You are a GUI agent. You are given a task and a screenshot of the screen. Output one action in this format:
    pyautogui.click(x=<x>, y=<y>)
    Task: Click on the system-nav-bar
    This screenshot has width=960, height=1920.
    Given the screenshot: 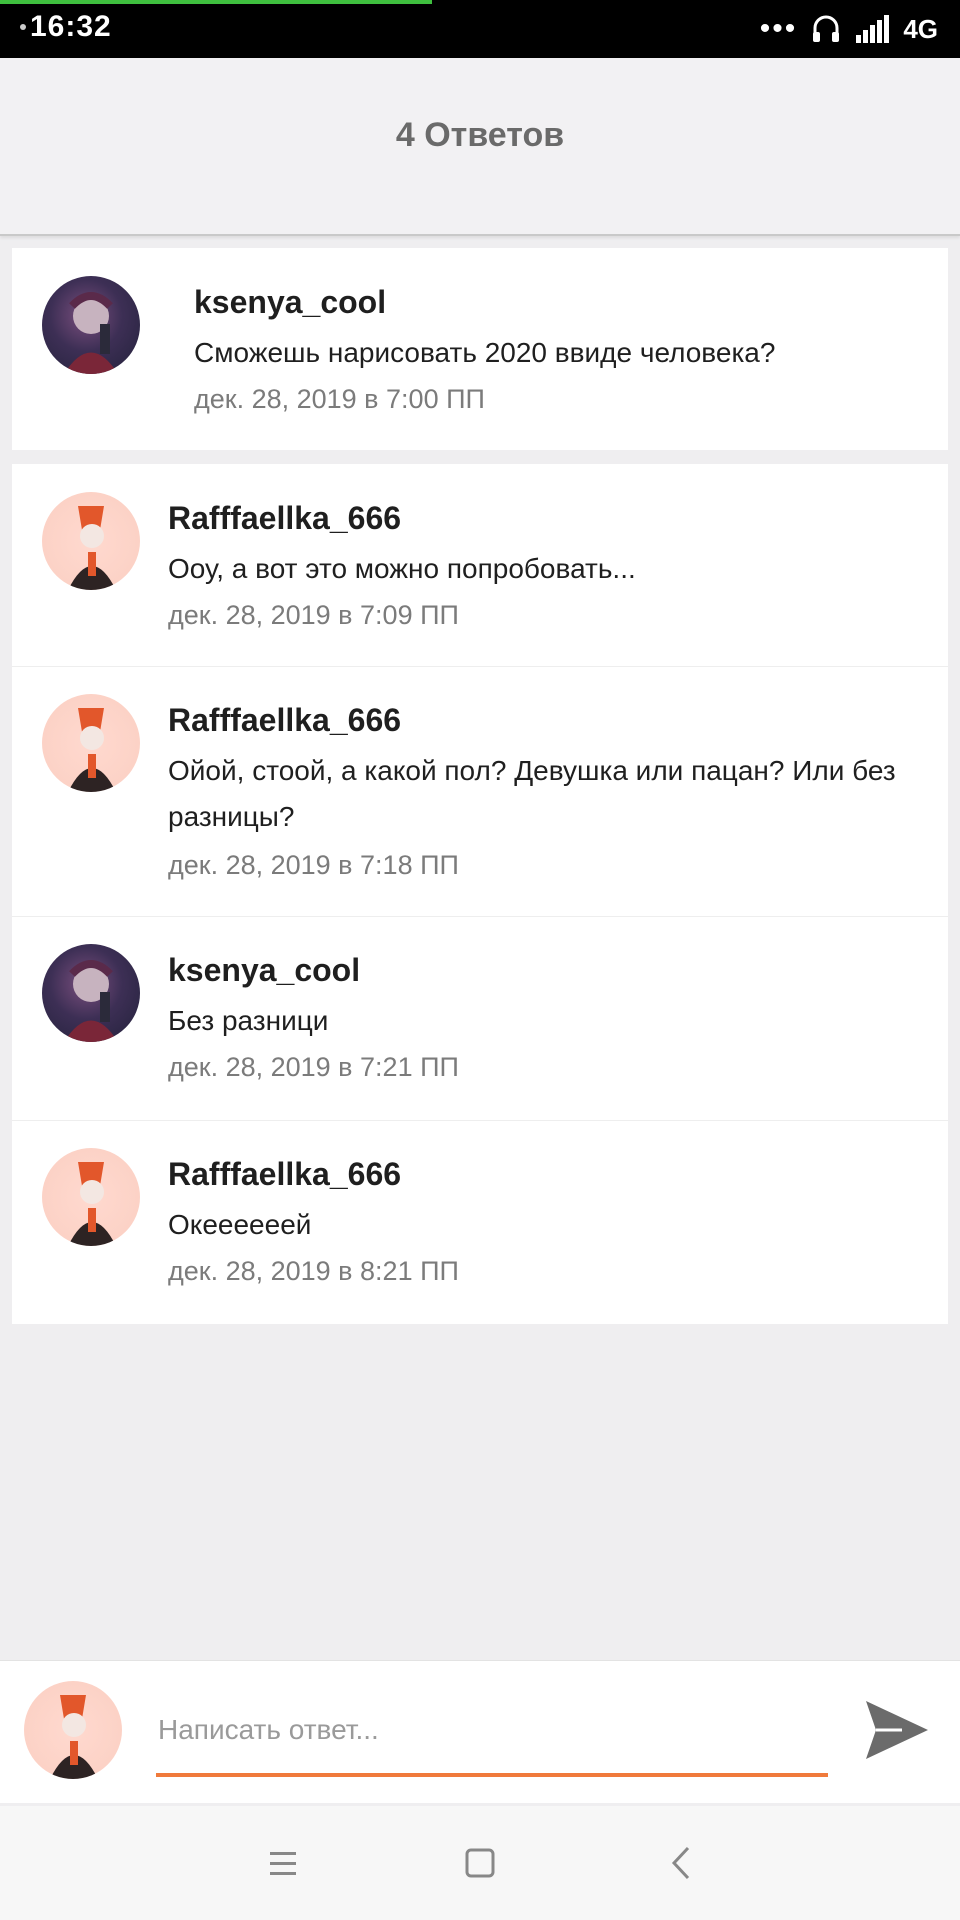 What is the action you would take?
    pyautogui.click(x=480, y=1863)
    